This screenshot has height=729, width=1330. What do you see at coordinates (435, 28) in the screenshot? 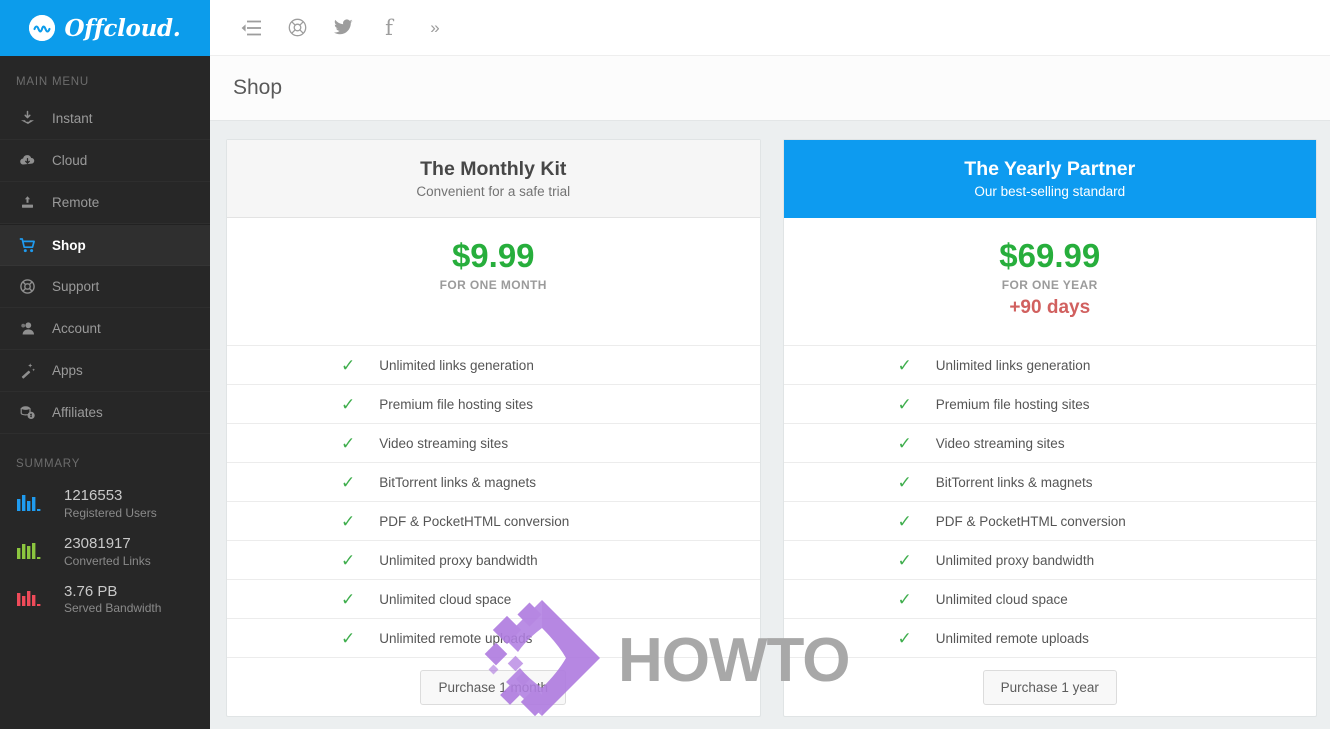
I see `chevron-double-right-icon: »` at bounding box center [435, 28].